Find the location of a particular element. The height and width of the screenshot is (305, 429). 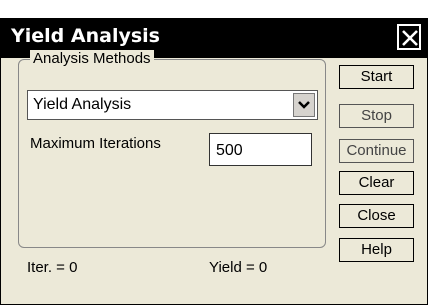

analysis-methods-label: Analysis Methods is located at coordinates (92, 58).